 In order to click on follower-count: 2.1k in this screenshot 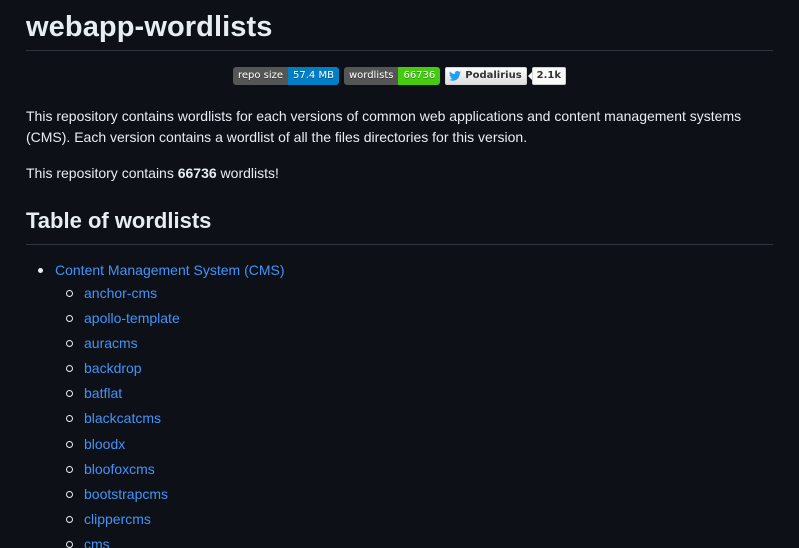, I will do `click(547, 76)`.